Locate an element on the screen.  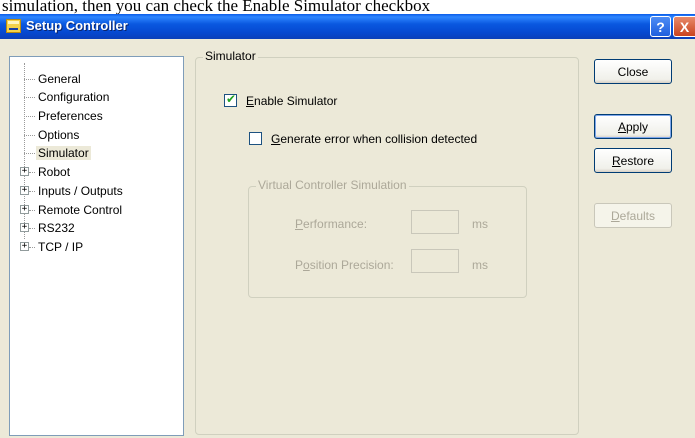
tree-item-label: Remote Control is located at coordinates (80, 210).